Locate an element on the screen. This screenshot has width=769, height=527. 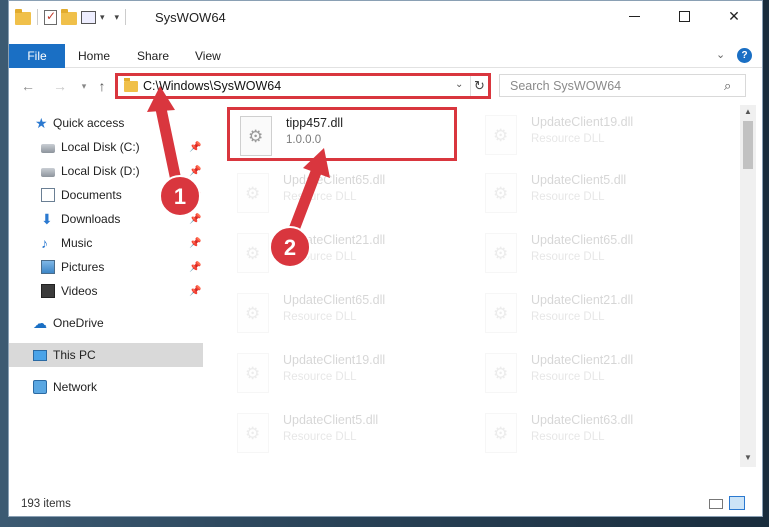
tab-share: Share is located at coordinates (153, 56).